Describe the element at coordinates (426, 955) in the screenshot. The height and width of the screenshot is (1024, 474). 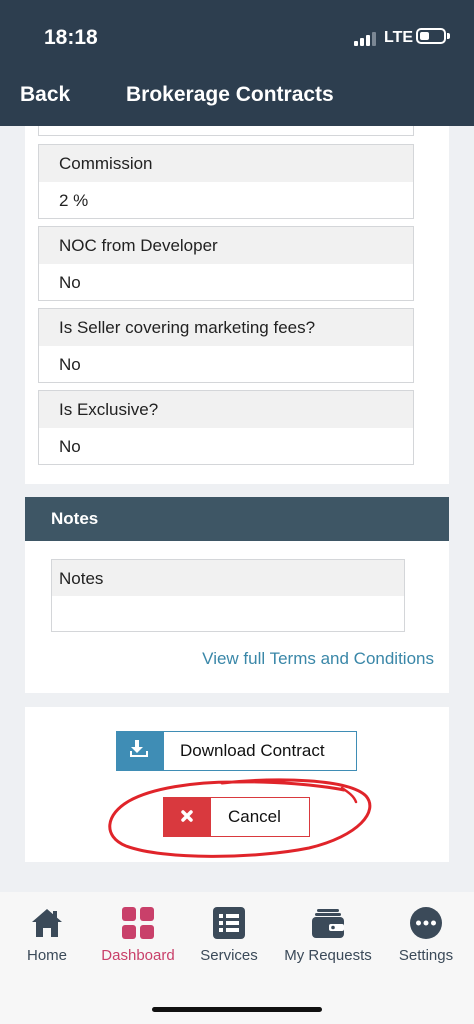
I see `tab-label: Settings` at that location.